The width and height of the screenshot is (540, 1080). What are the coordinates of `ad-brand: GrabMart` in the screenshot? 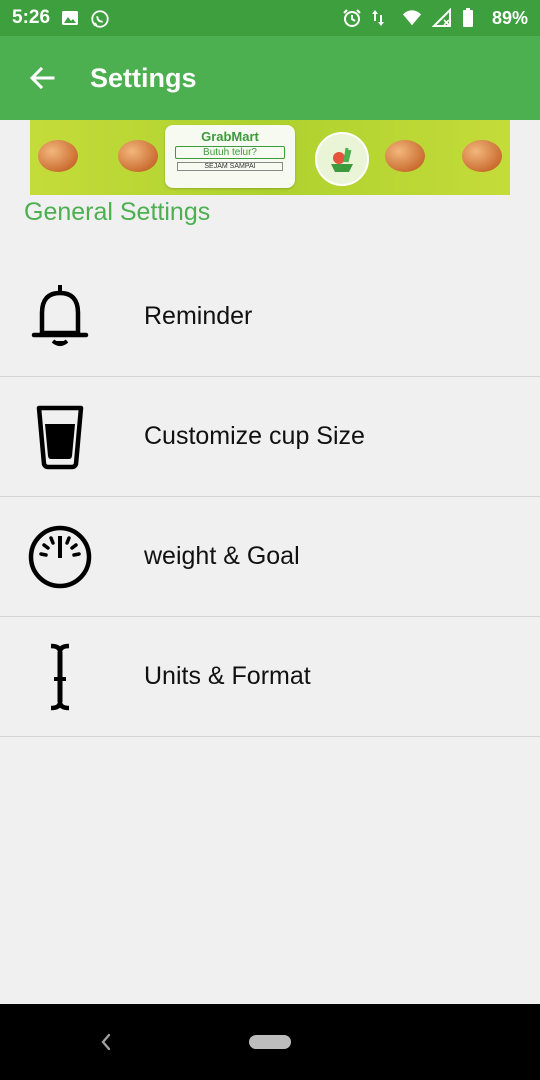 It's located at (230, 136).